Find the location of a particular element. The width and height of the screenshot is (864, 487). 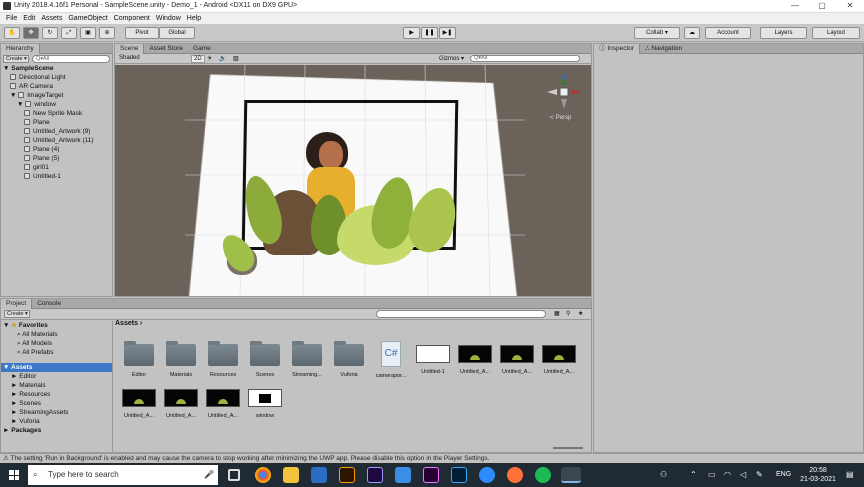

favorites-item: ⌕ All Materials is located at coordinates (56, 334).